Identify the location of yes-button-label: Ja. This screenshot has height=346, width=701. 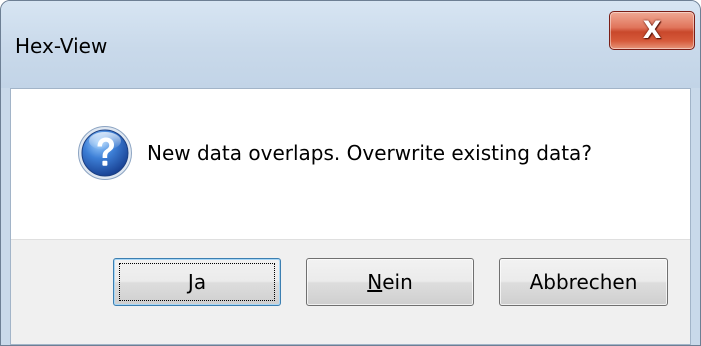
(197, 282).